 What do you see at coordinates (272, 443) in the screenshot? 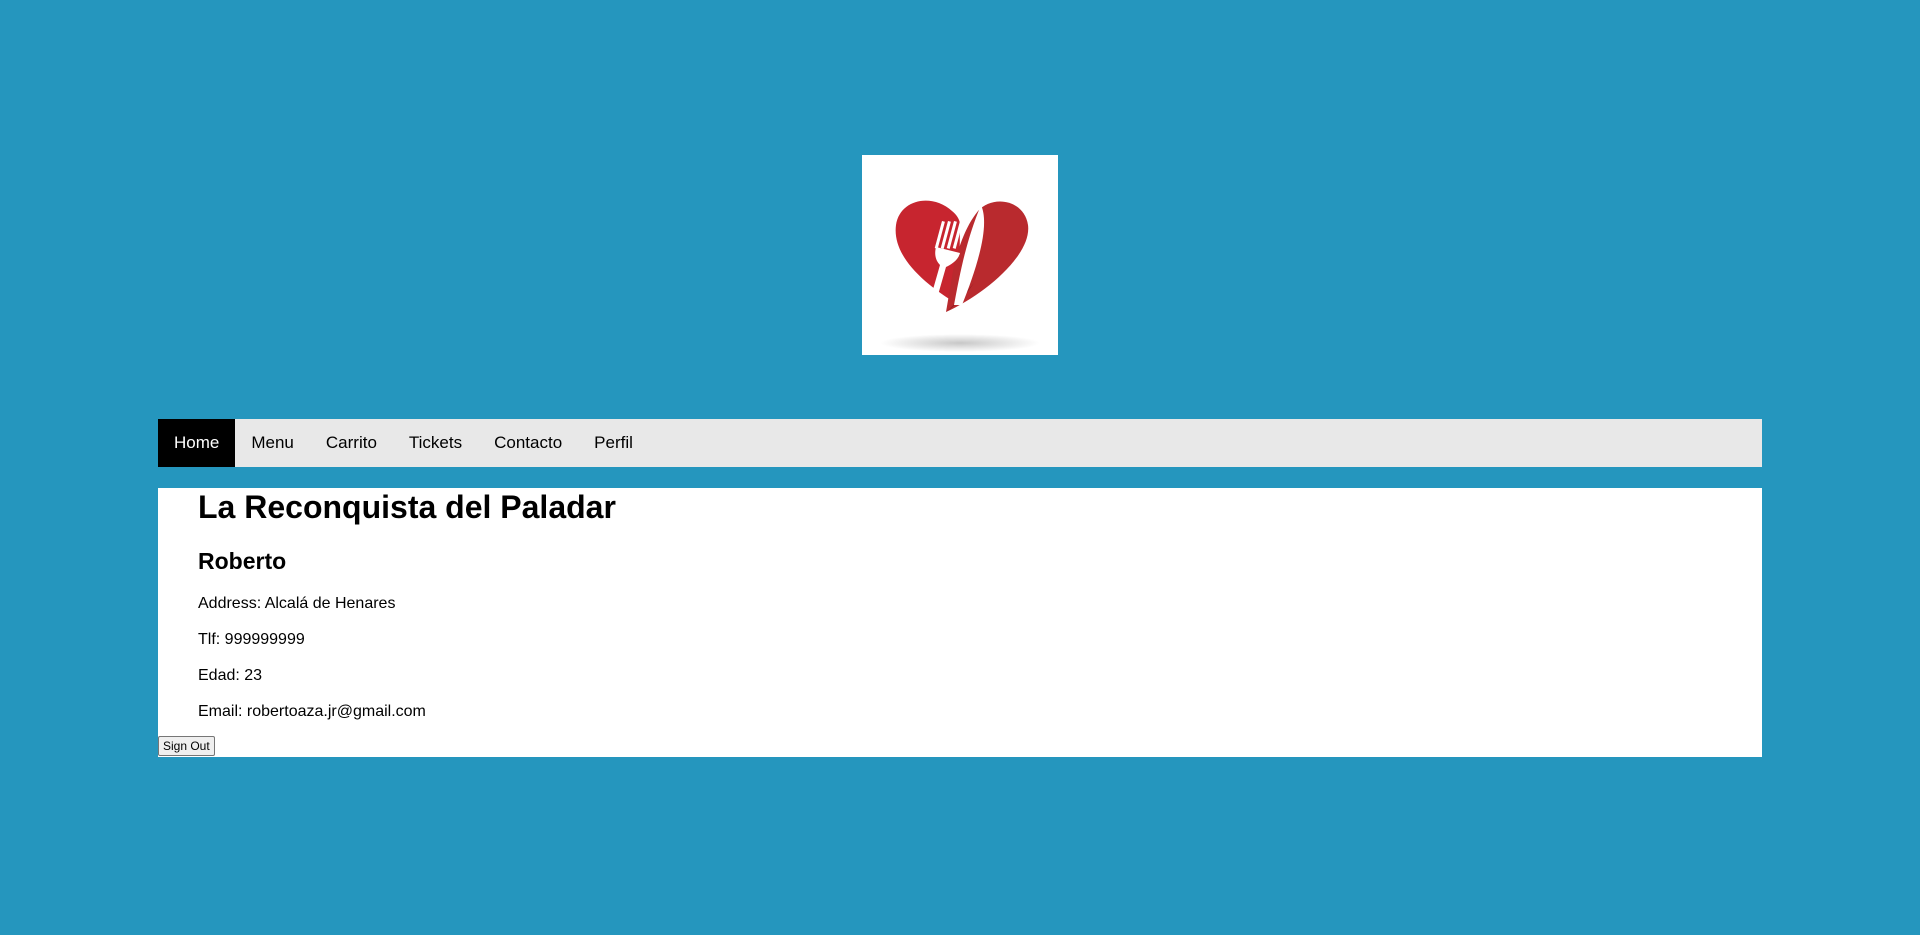
I see `nav-item-menu: Menu` at bounding box center [272, 443].